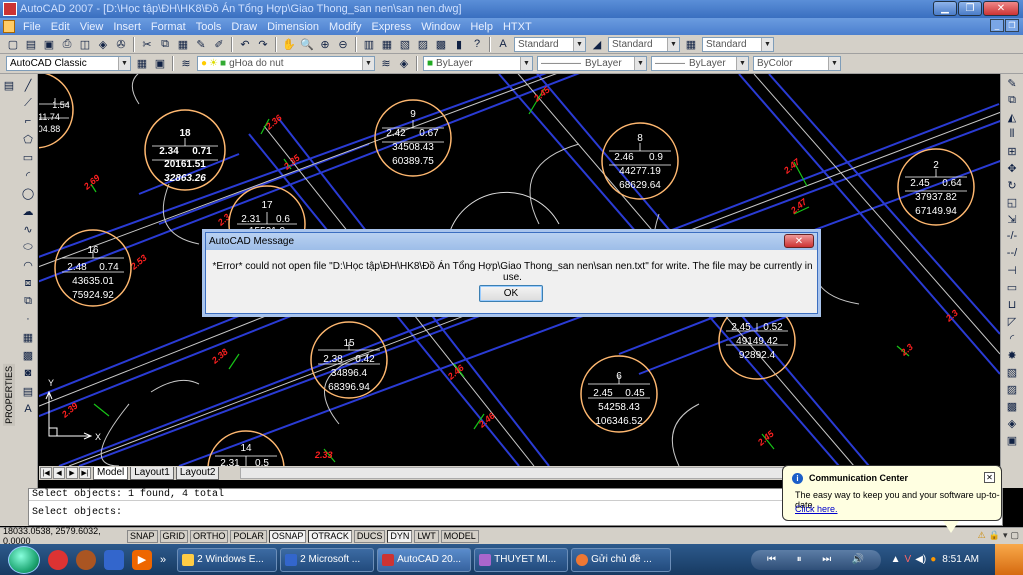 This screenshot has height=575, width=1023. I want to click on first-tab-button: |◀, so click(46, 473).